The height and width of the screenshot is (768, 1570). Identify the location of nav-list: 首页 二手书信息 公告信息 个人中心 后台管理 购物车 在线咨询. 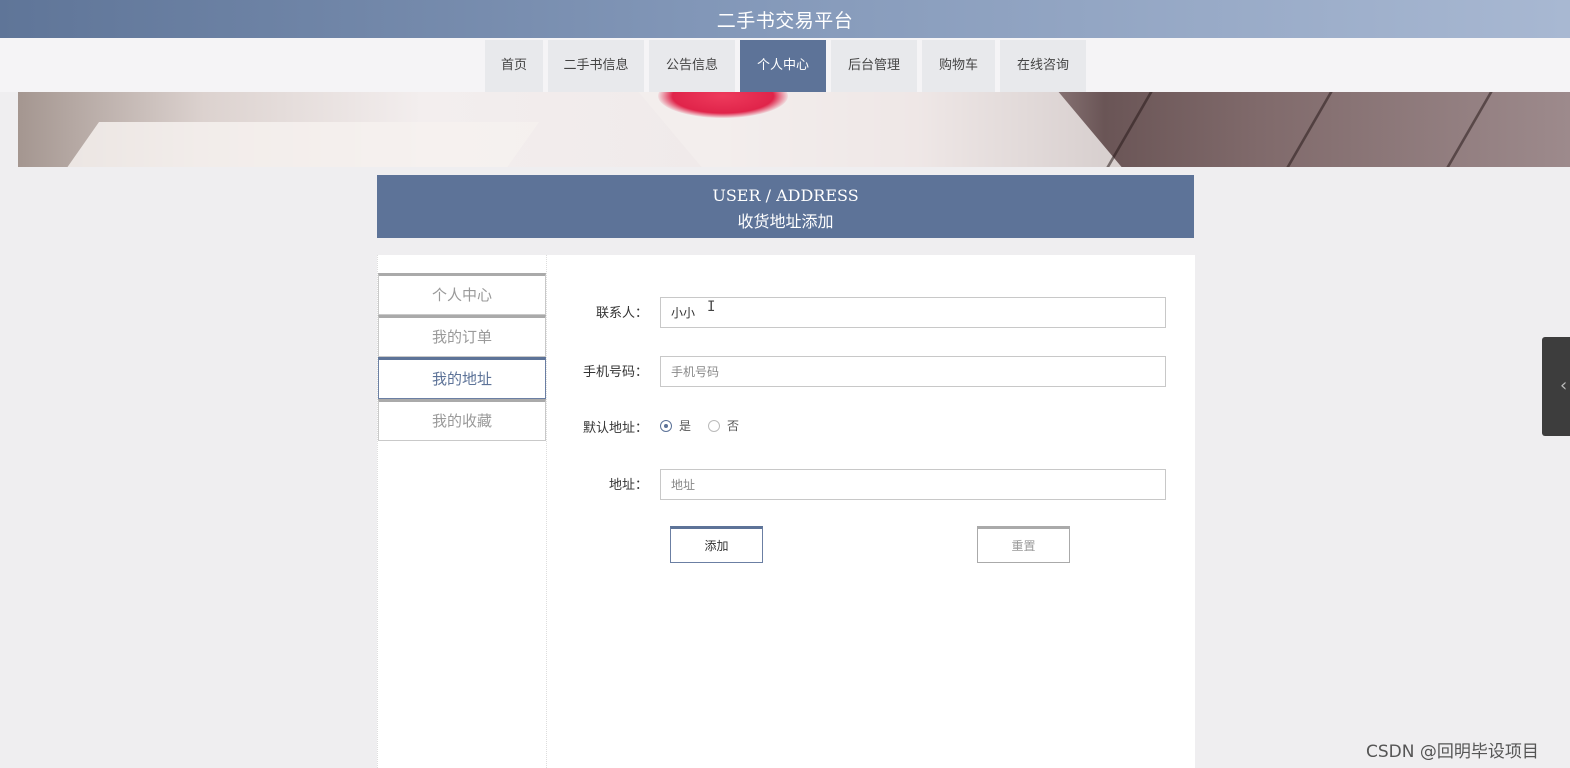
(788, 66).